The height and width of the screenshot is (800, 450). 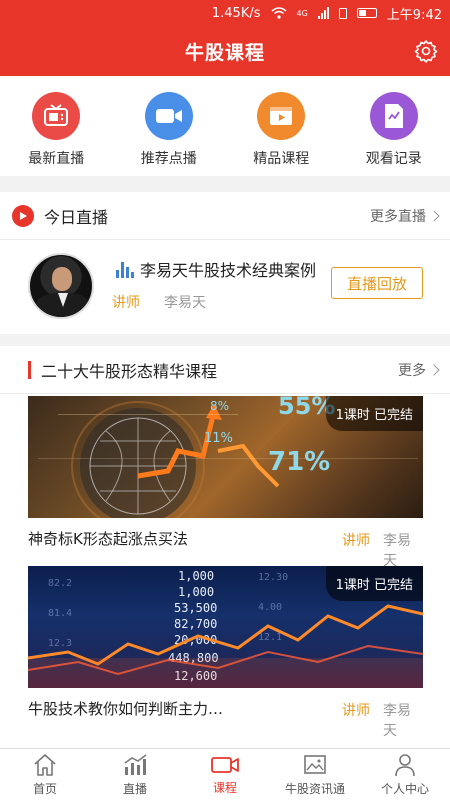 I want to click on live-item: 李易天牛股技术经典案例 讲师 李易天 直播回放, so click(x=225, y=287).